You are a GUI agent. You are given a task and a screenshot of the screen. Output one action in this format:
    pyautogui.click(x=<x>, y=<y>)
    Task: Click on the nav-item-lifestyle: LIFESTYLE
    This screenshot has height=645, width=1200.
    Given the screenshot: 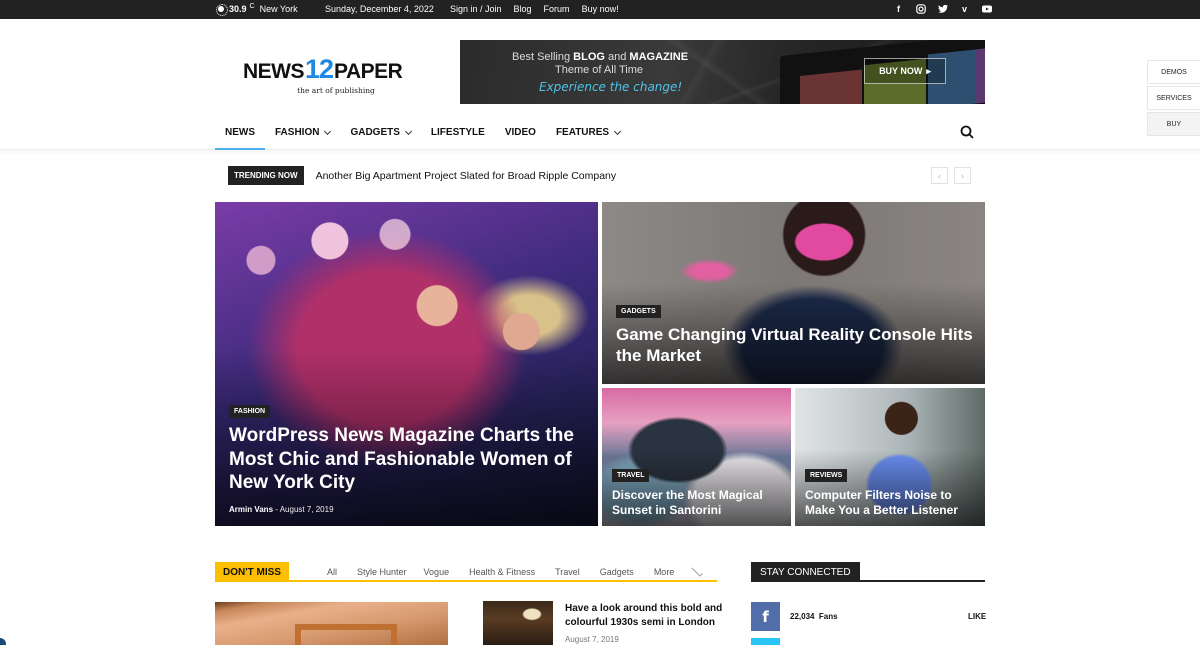 What is the action you would take?
    pyautogui.click(x=458, y=132)
    